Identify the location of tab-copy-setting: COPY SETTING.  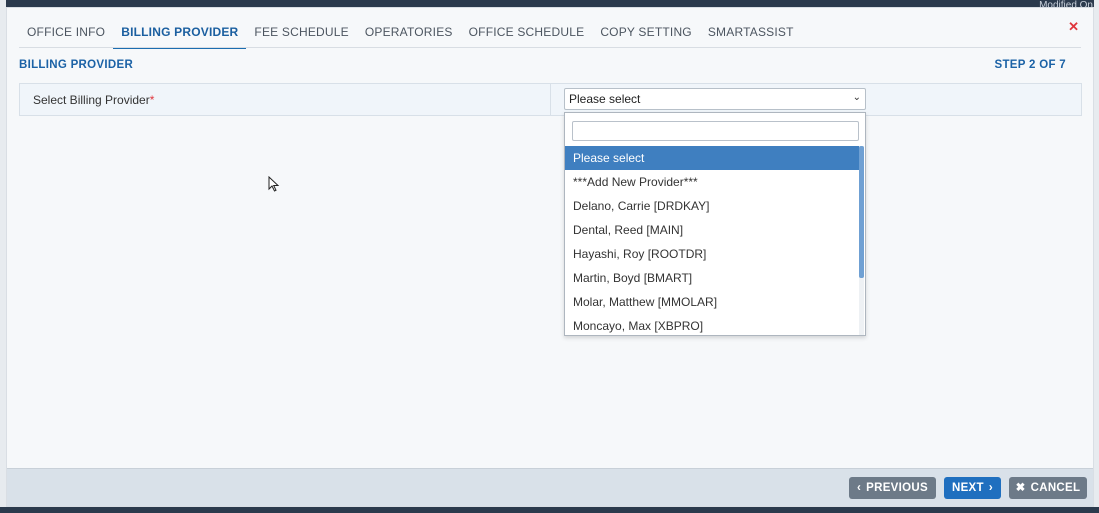
(646, 34).